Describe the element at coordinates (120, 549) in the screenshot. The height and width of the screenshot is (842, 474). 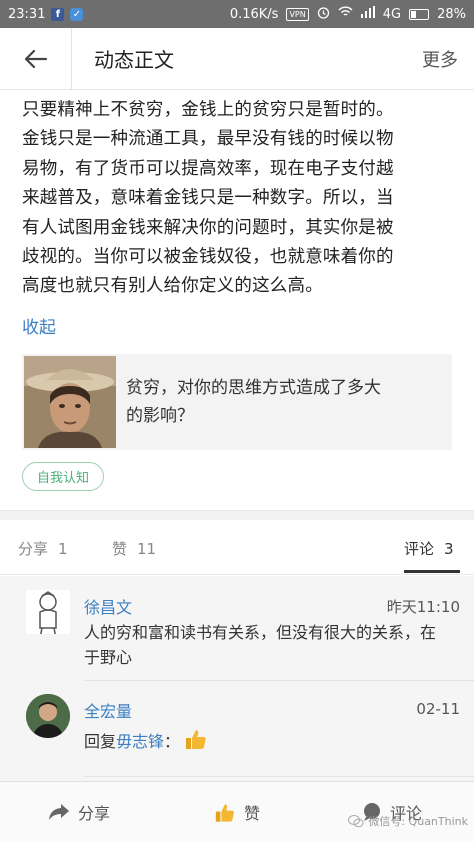
I see `tab-likes-label: 赞` at that location.